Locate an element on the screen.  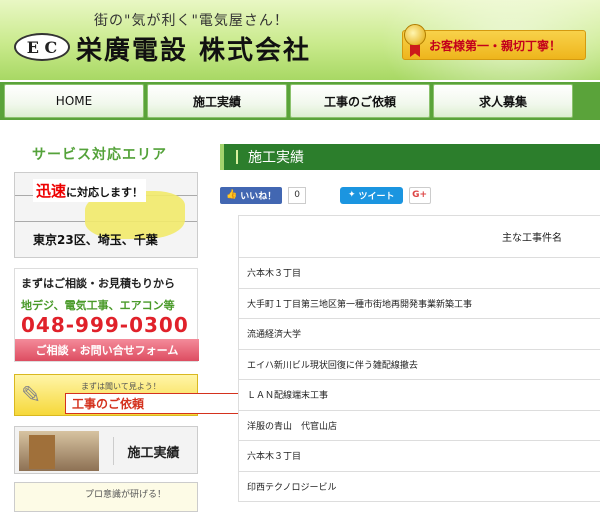
contact-services: 地デジ、電気工事、エアコン等 is located at coordinates (98, 305).